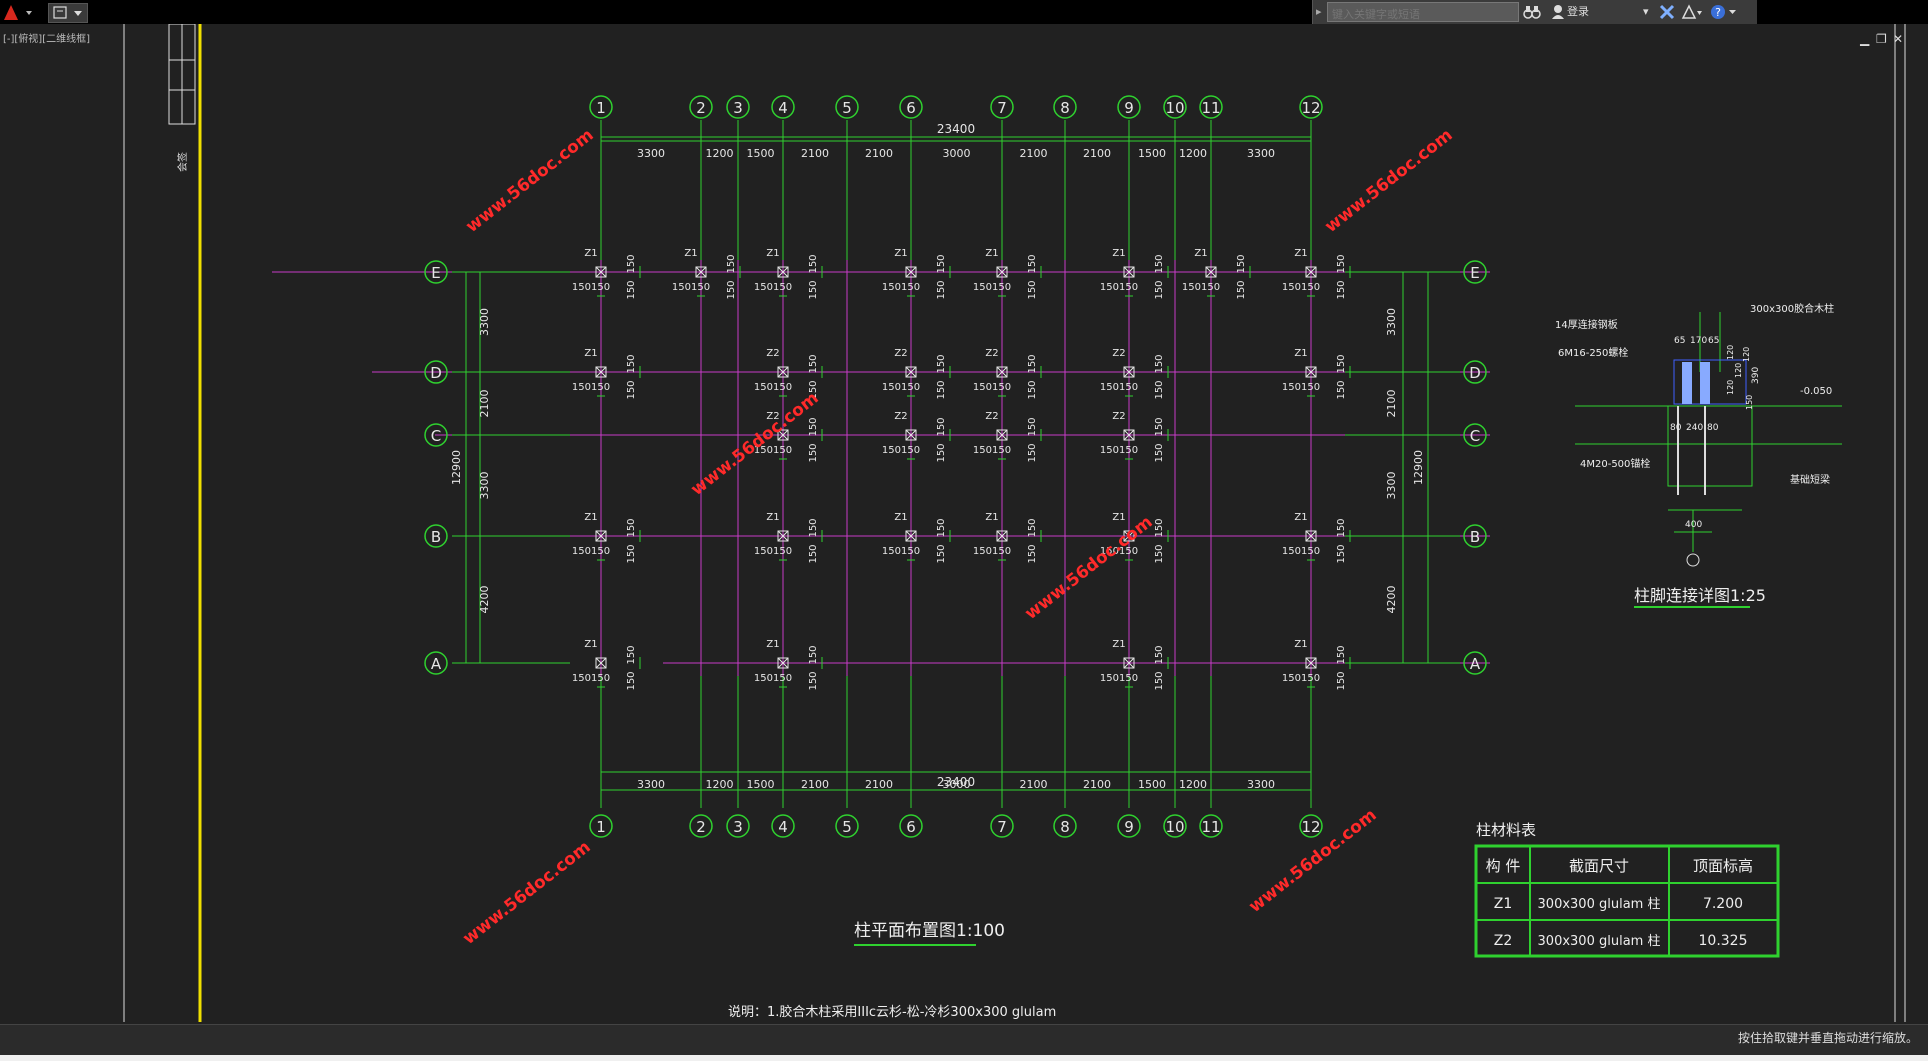  What do you see at coordinates (1503, 941) in the screenshot?
I see `table-cell: Z2` at bounding box center [1503, 941].